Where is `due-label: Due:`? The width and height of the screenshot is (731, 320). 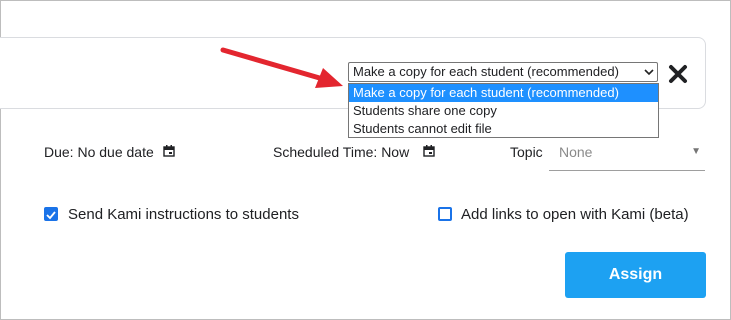
due-label: Due: is located at coordinates (59, 152).